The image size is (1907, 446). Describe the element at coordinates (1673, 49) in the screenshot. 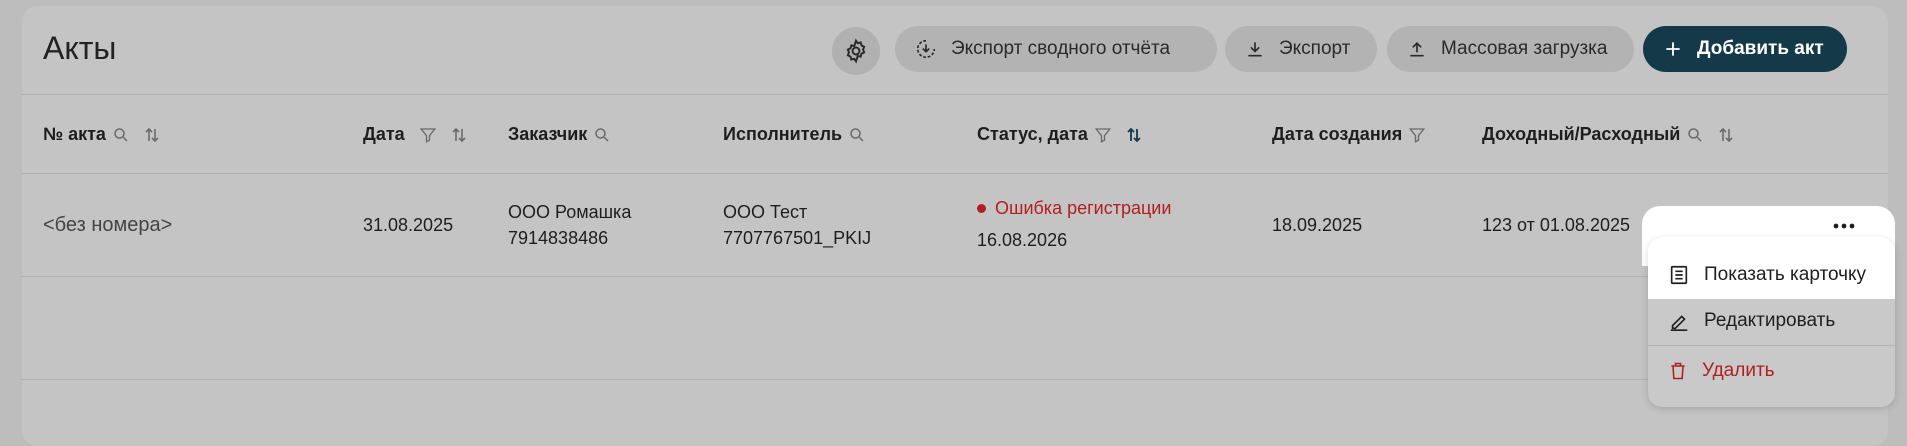

I see `plus-icon` at that location.